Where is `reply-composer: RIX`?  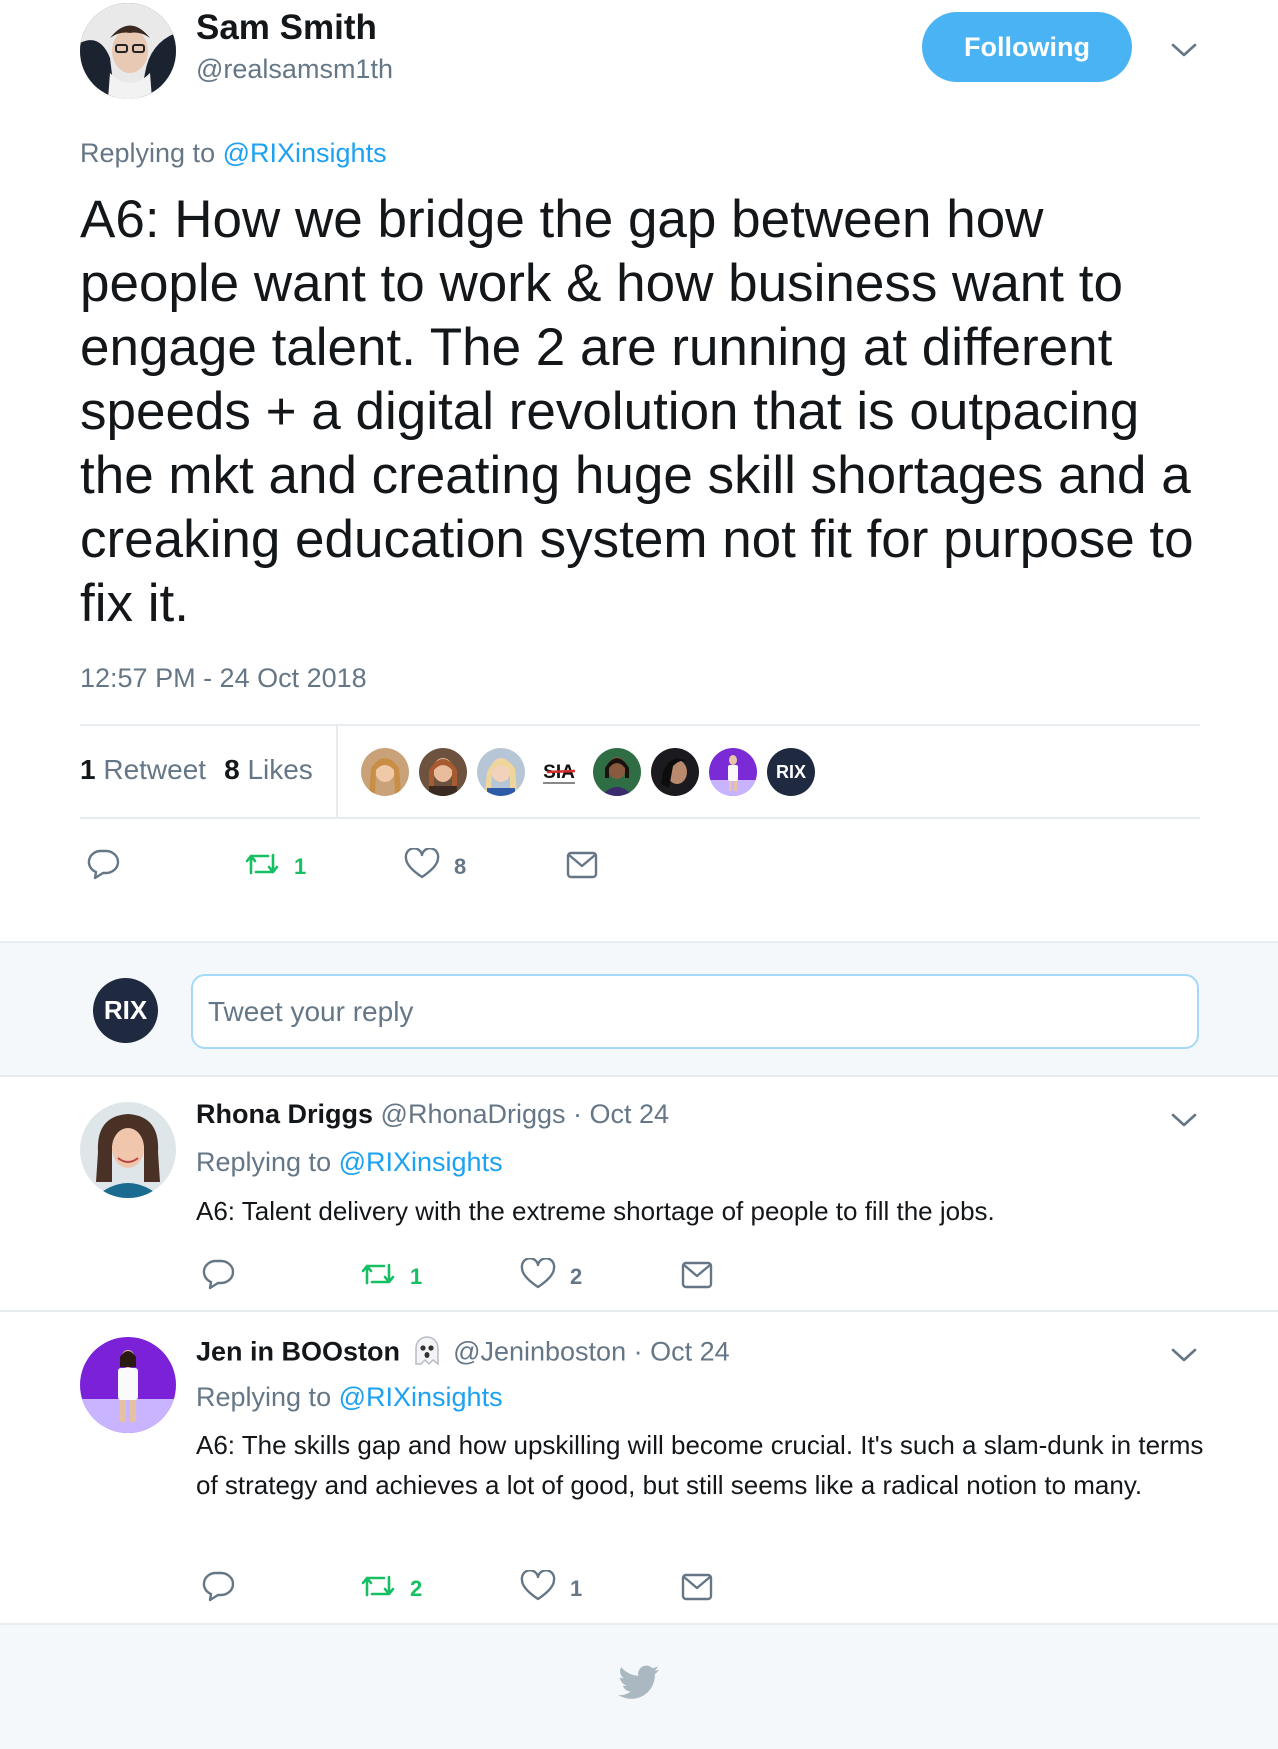 reply-composer: RIX is located at coordinates (639, 1009).